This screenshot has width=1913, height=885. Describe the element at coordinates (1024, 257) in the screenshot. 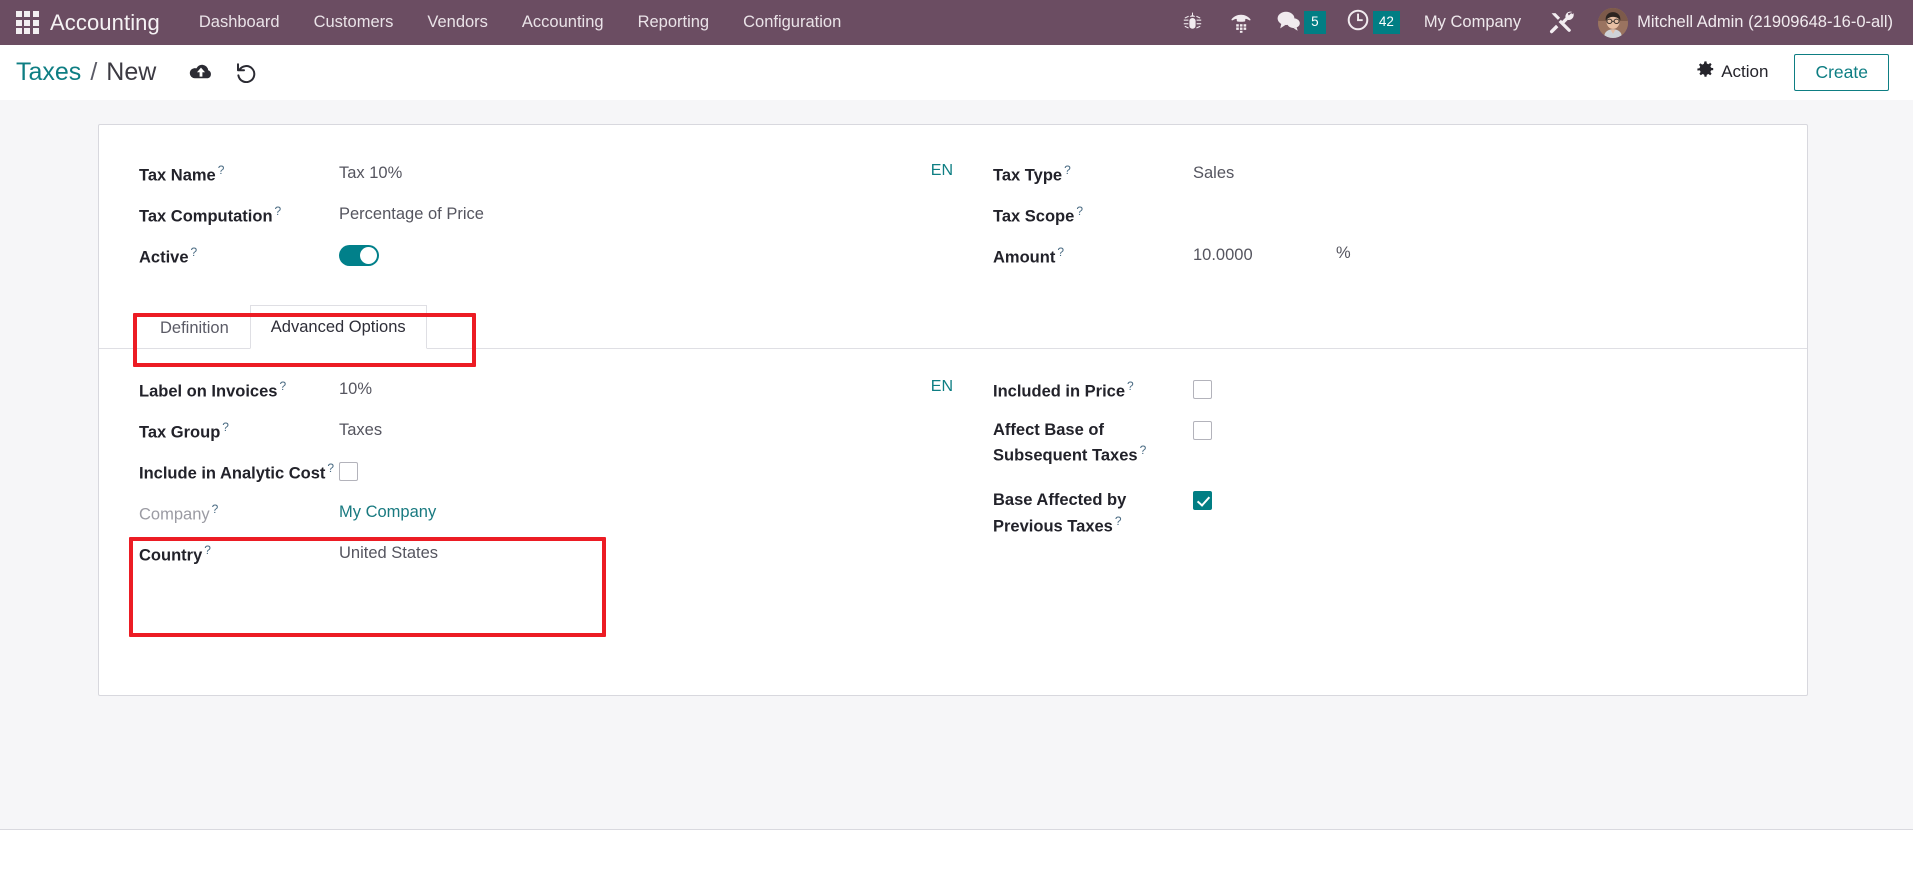

I see `field-amount-label-text: Amount` at that location.